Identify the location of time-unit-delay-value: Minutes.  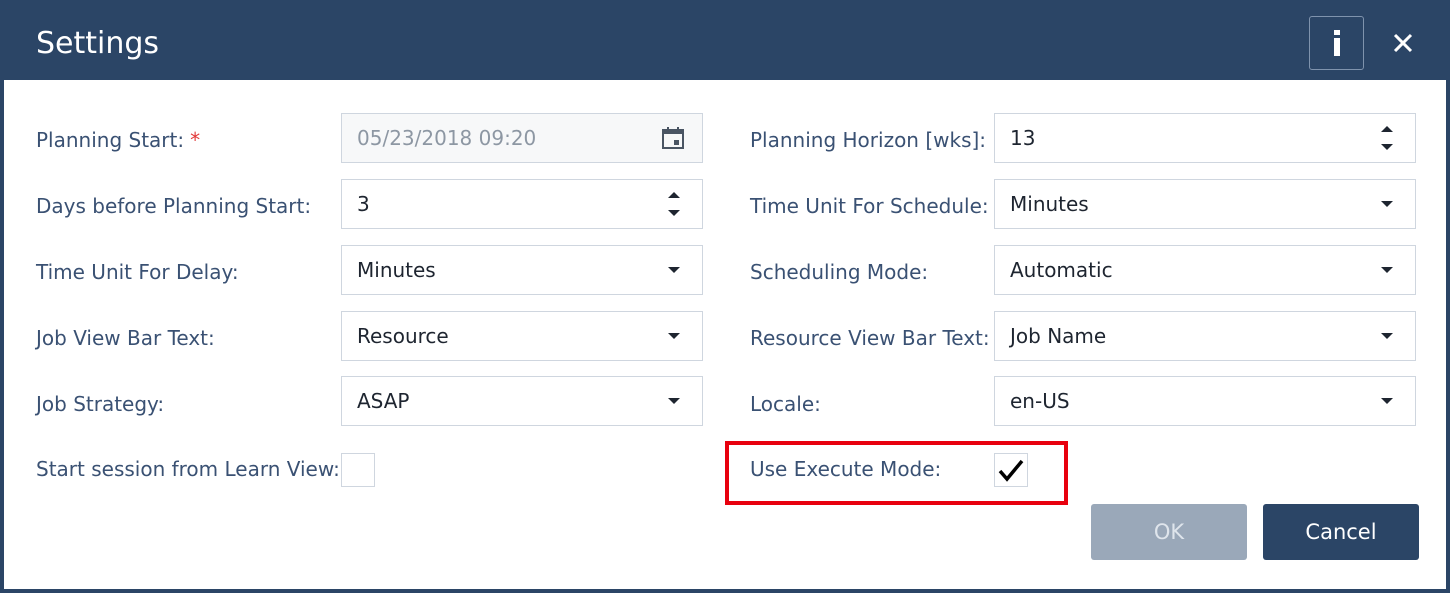
(396, 270).